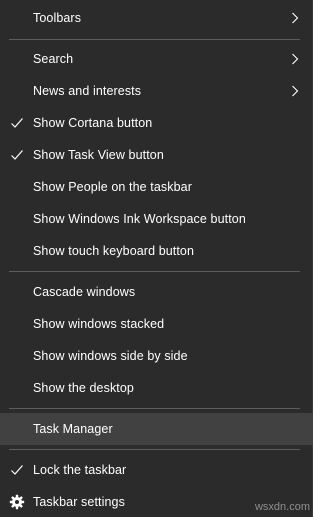 The width and height of the screenshot is (320, 517). I want to click on menu-item-label: Lock the taskbar, so click(80, 470).